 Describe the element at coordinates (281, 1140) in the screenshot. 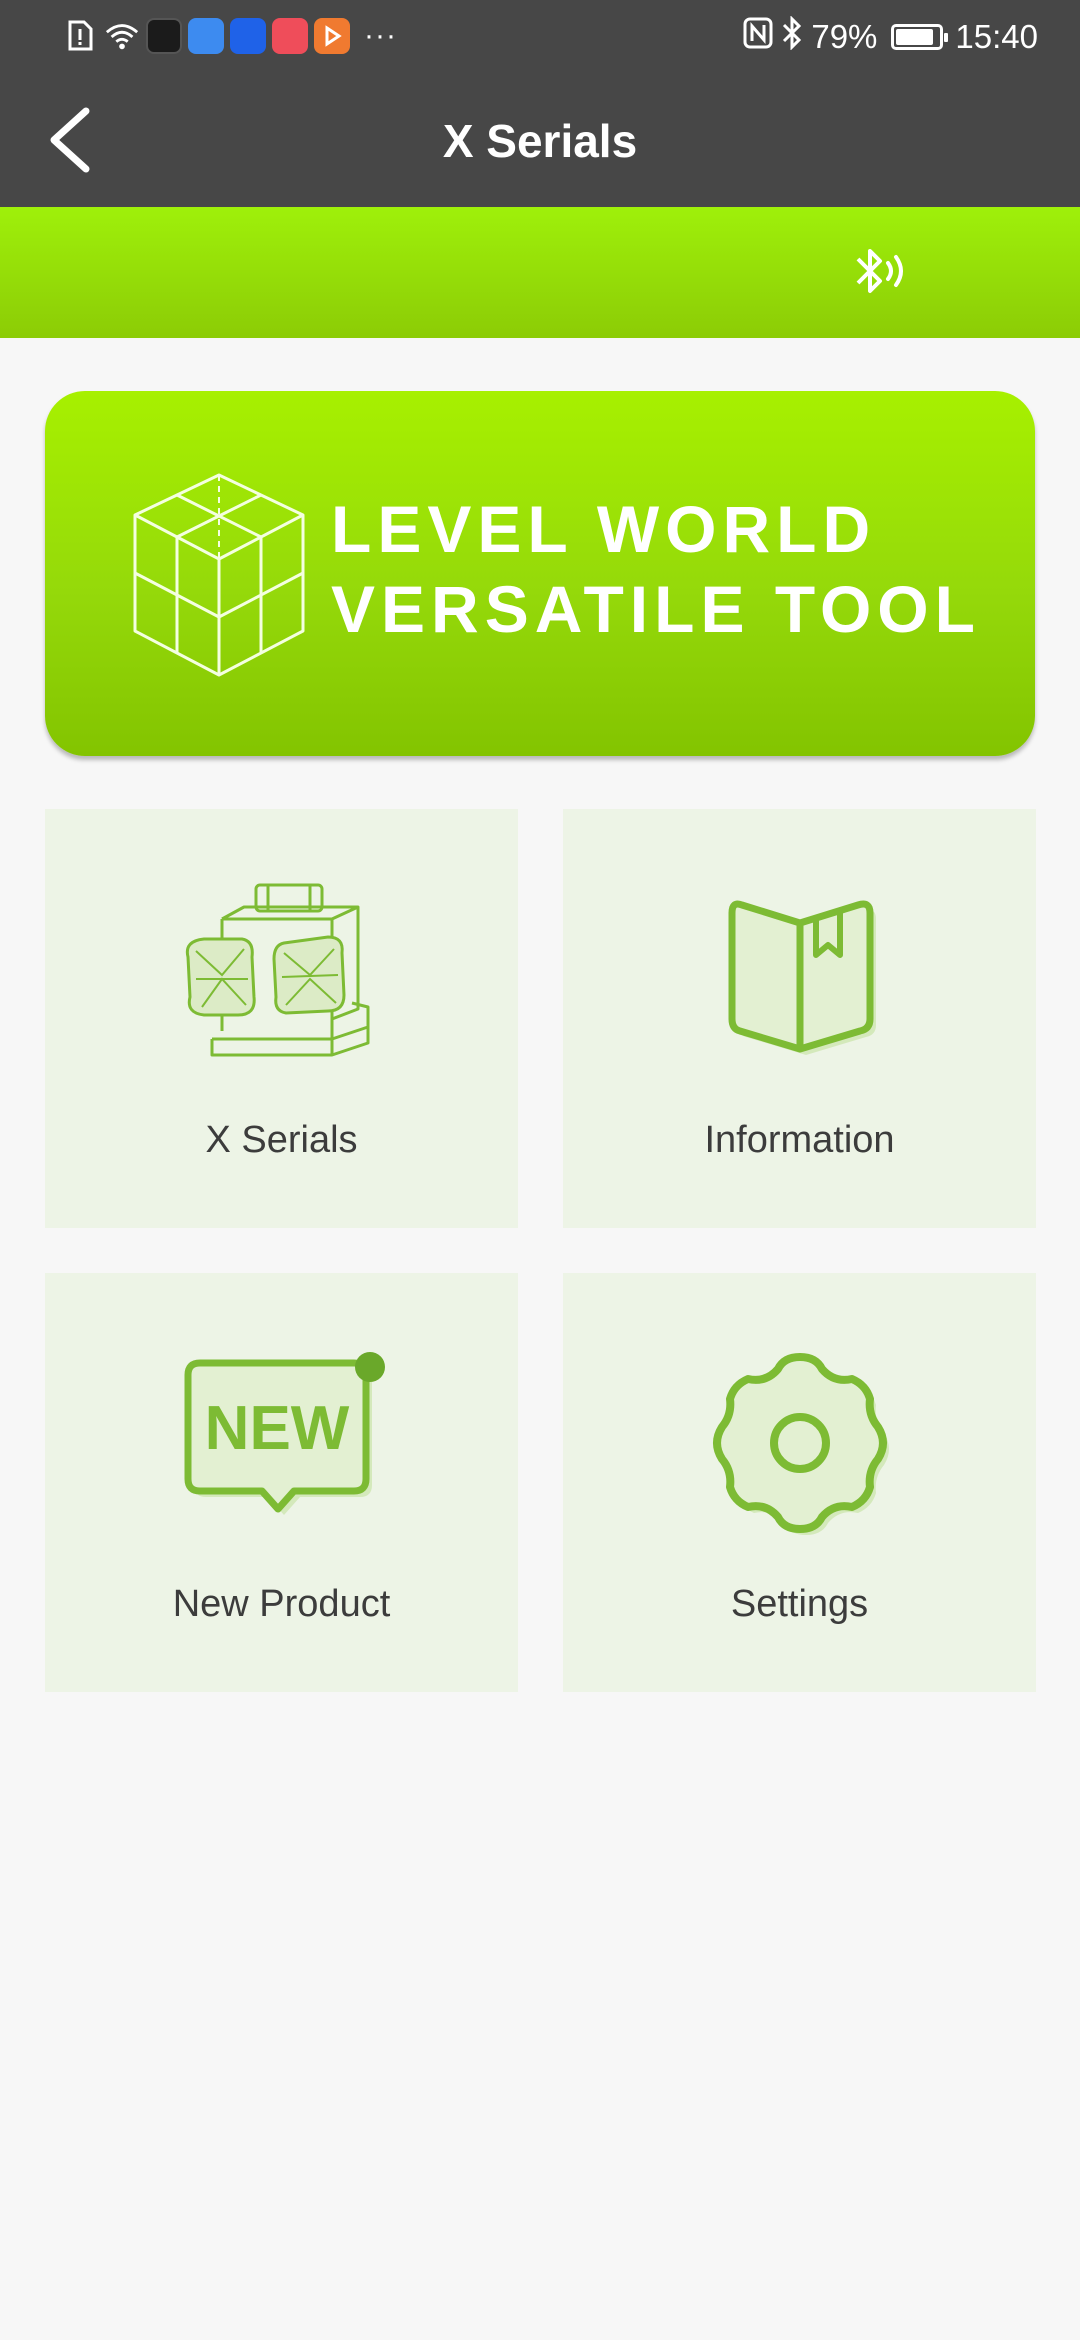

I see `tile-label-x-serials: X Serials` at that location.